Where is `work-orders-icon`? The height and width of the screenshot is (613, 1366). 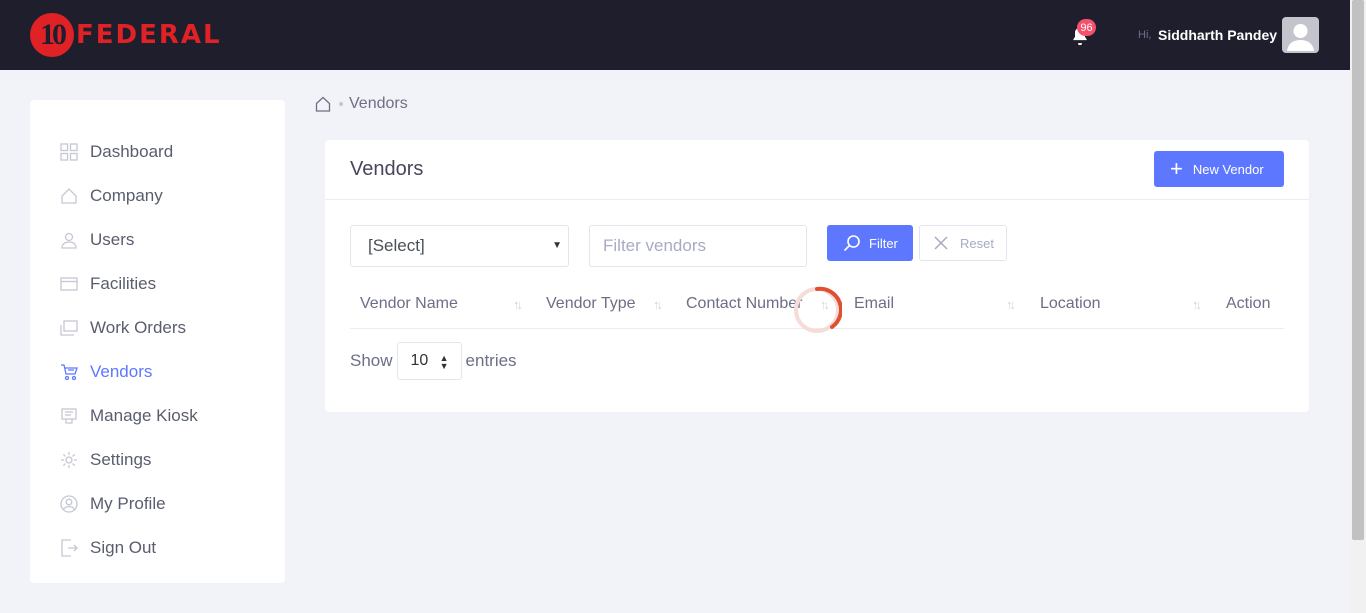 work-orders-icon is located at coordinates (69, 328).